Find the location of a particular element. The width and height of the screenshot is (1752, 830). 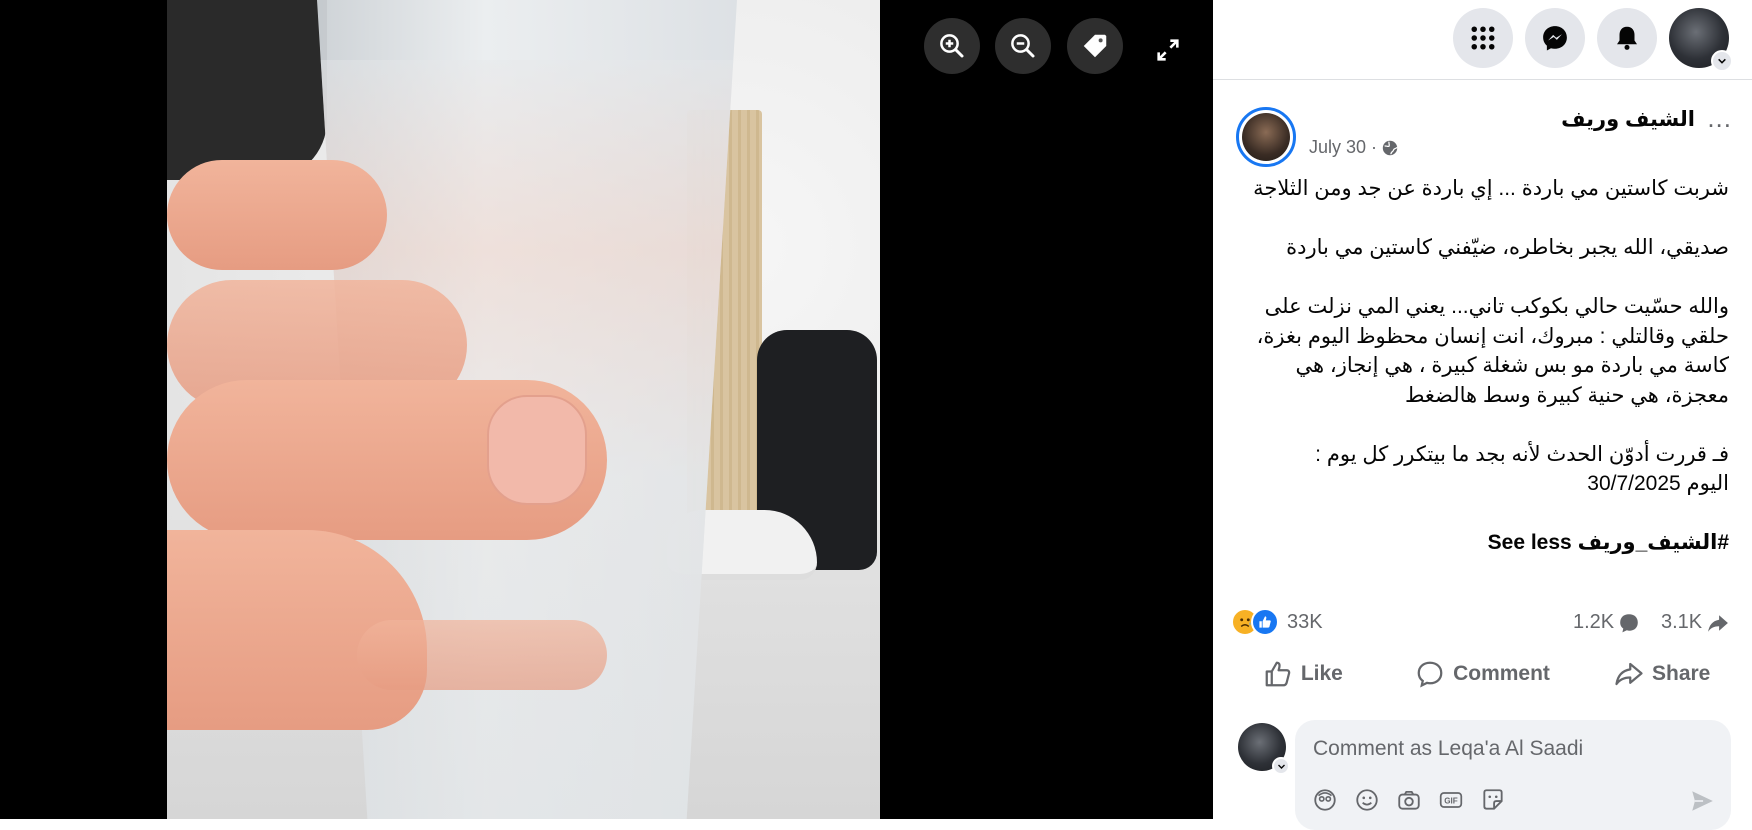

composer-tools: GIF is located at coordinates (1409, 800).